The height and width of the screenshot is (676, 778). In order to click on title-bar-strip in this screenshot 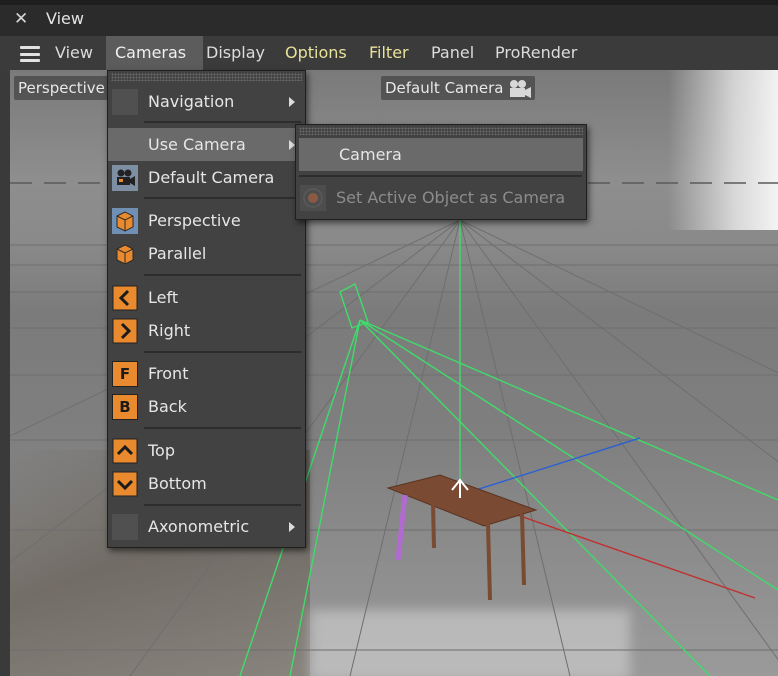, I will do `click(389, 2)`.